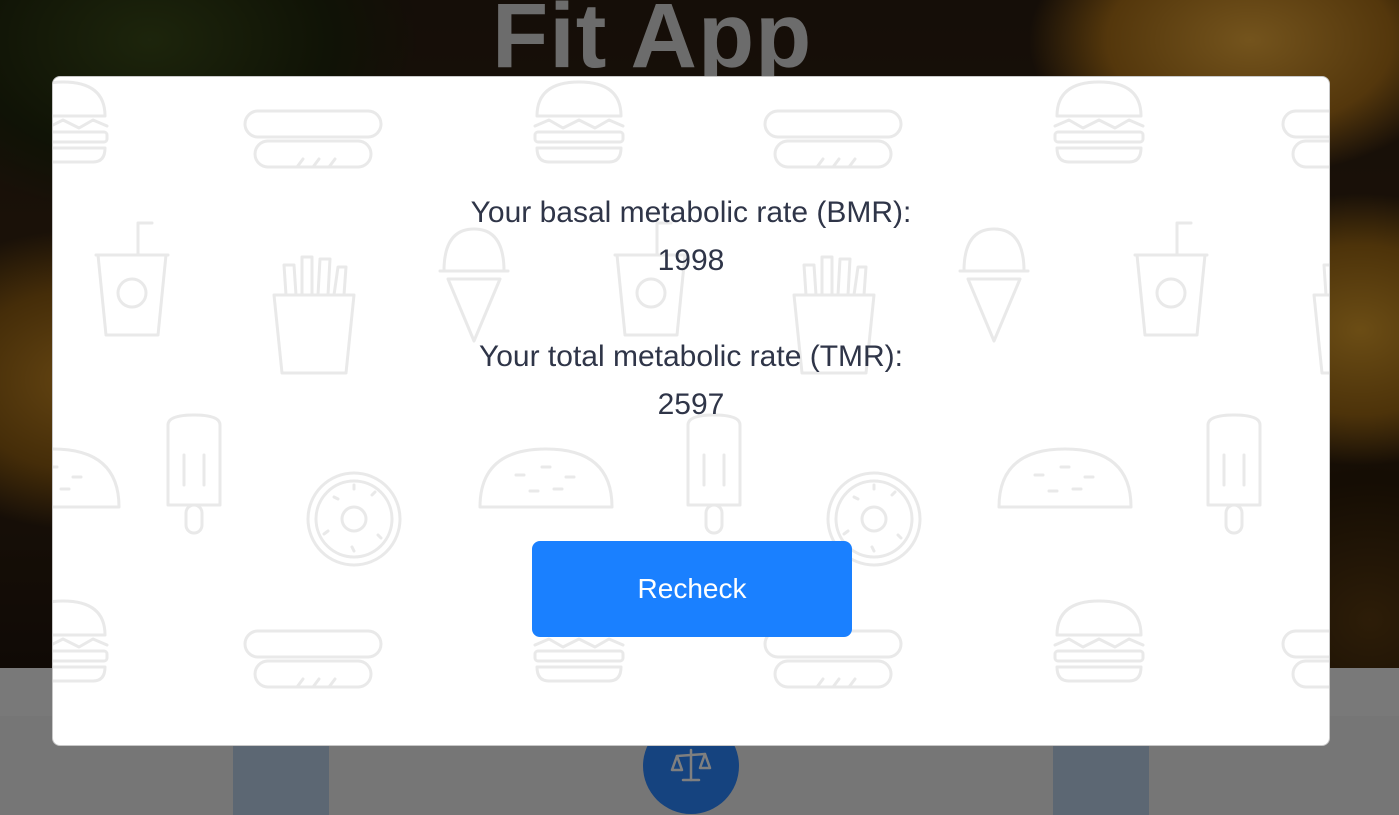 This screenshot has width=1399, height=815. What do you see at coordinates (691, 260) in the screenshot?
I see `bmr-value: 1998` at bounding box center [691, 260].